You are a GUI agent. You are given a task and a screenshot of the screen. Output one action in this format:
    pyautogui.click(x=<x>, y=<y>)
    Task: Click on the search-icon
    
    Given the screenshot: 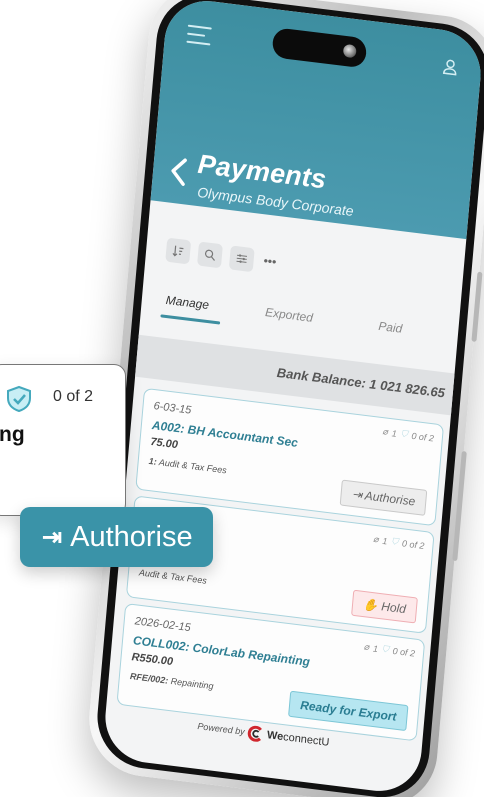 What is the action you would take?
    pyautogui.click(x=209, y=255)
    